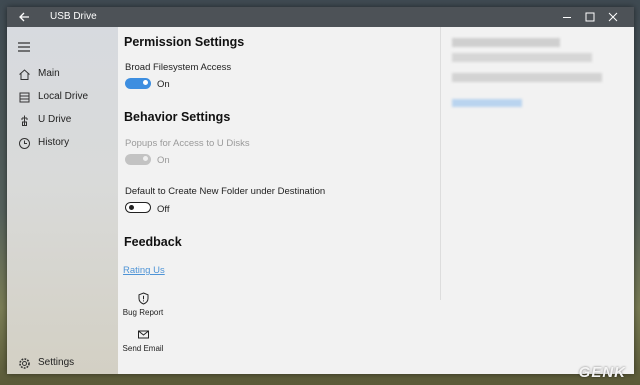  I want to click on sidebar-item-main: Main, so click(62, 75).